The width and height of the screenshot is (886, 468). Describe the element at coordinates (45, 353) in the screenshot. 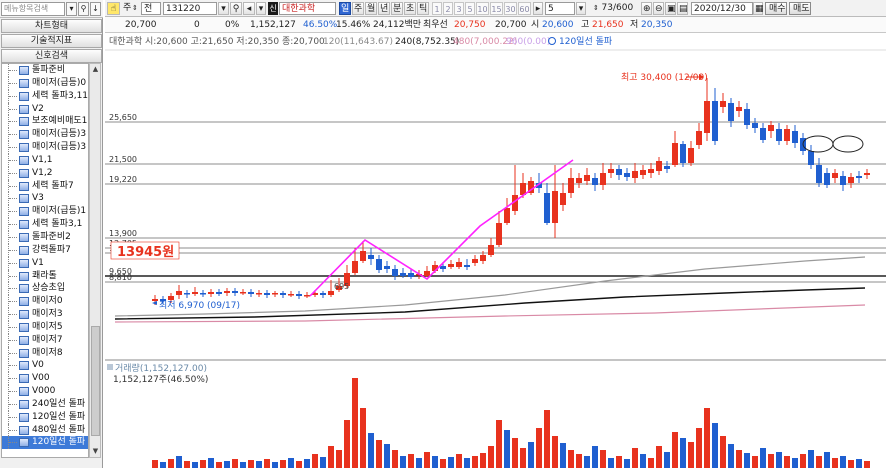

I see `signal-item: 매이저8` at that location.